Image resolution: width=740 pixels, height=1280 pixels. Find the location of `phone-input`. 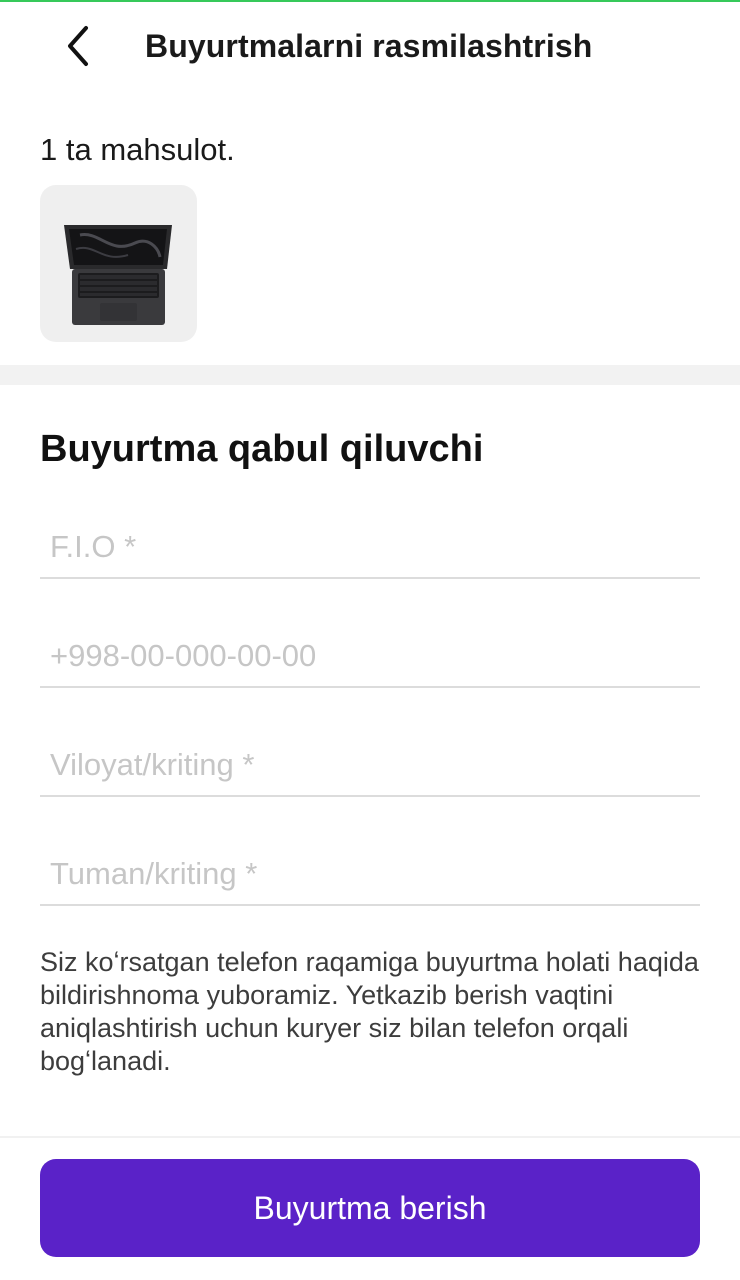

phone-input is located at coordinates (370, 652).